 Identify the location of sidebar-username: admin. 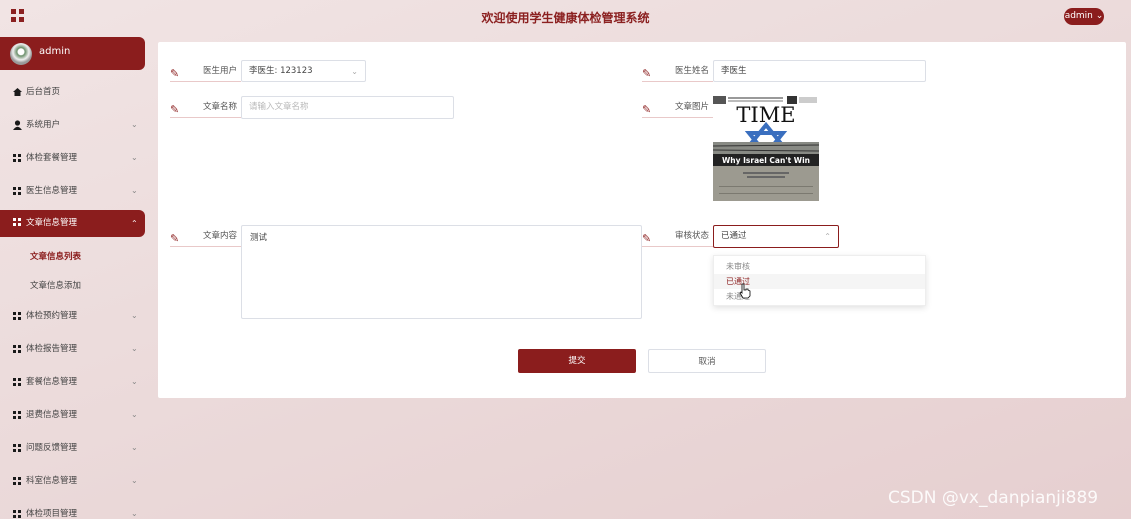
(55, 51).